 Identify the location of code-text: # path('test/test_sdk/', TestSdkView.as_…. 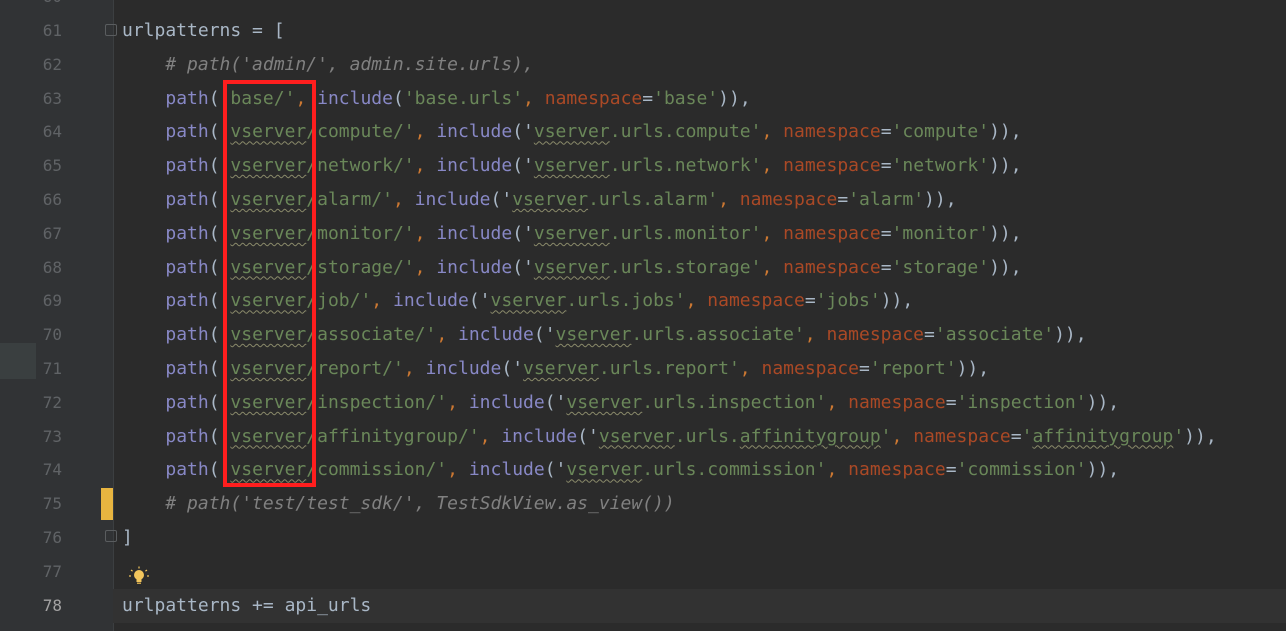
(398, 504).